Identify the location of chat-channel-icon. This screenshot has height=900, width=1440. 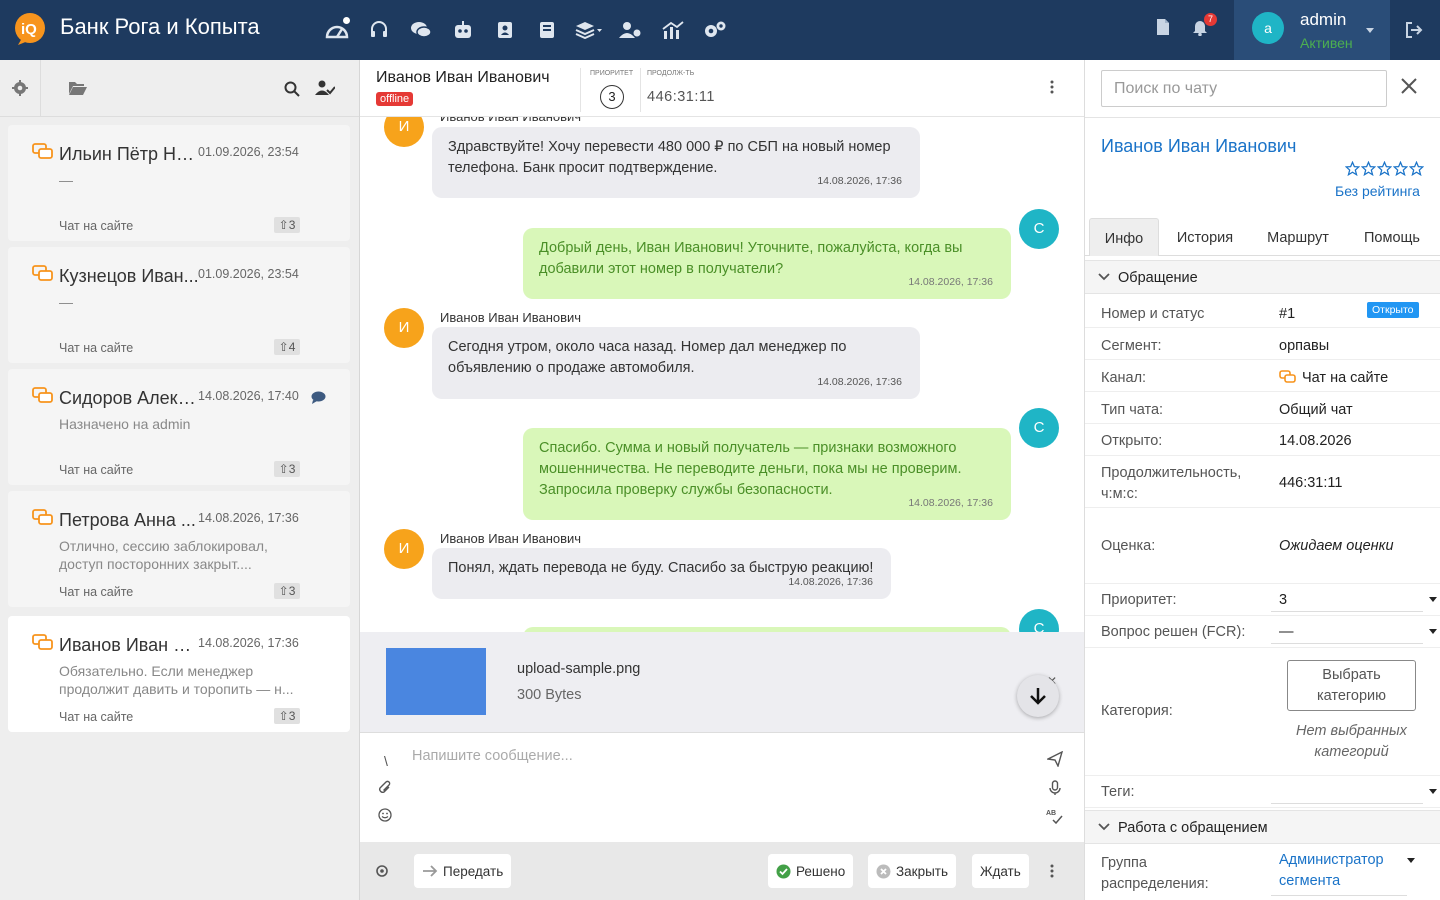
(43, 520).